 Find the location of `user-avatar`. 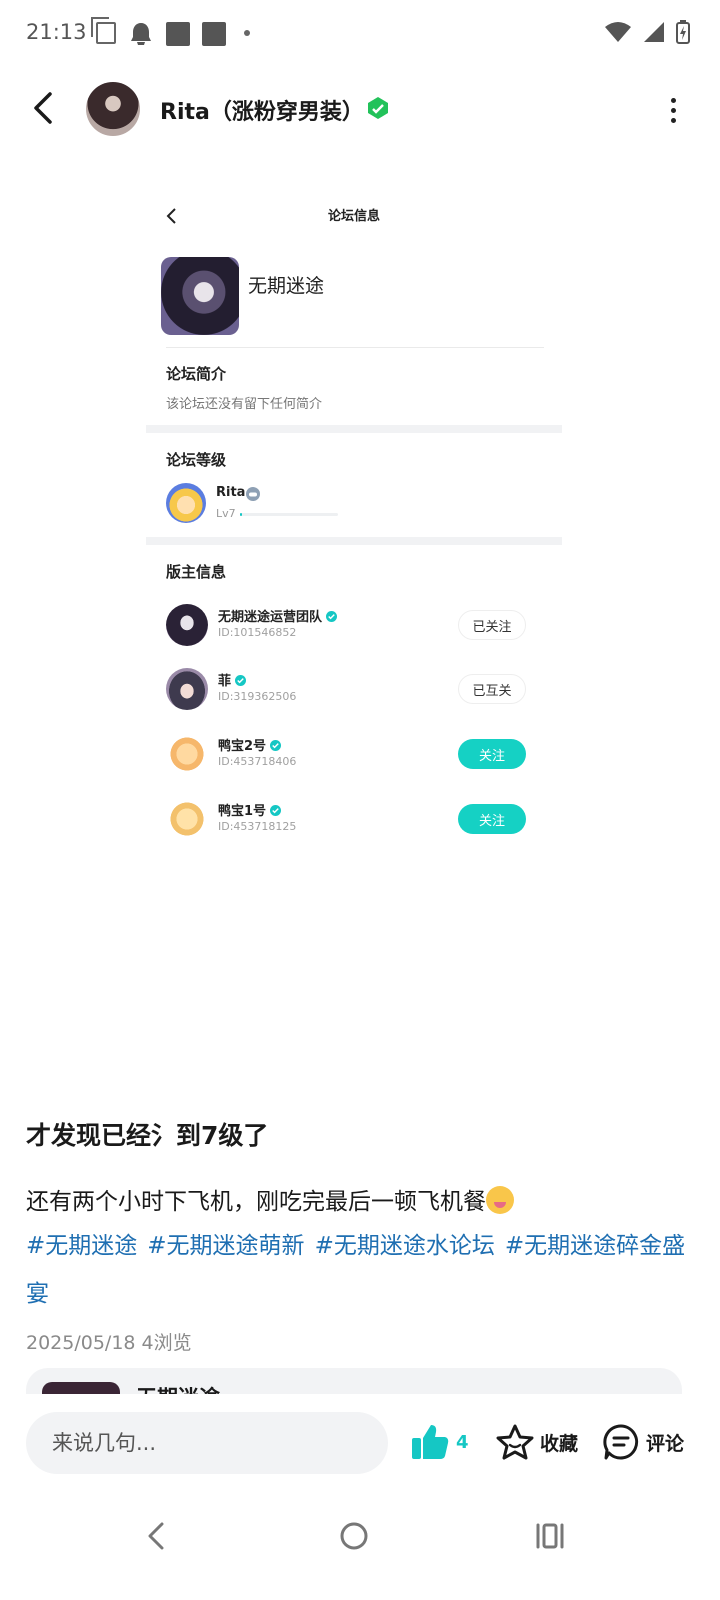

user-avatar is located at coordinates (186, 503).